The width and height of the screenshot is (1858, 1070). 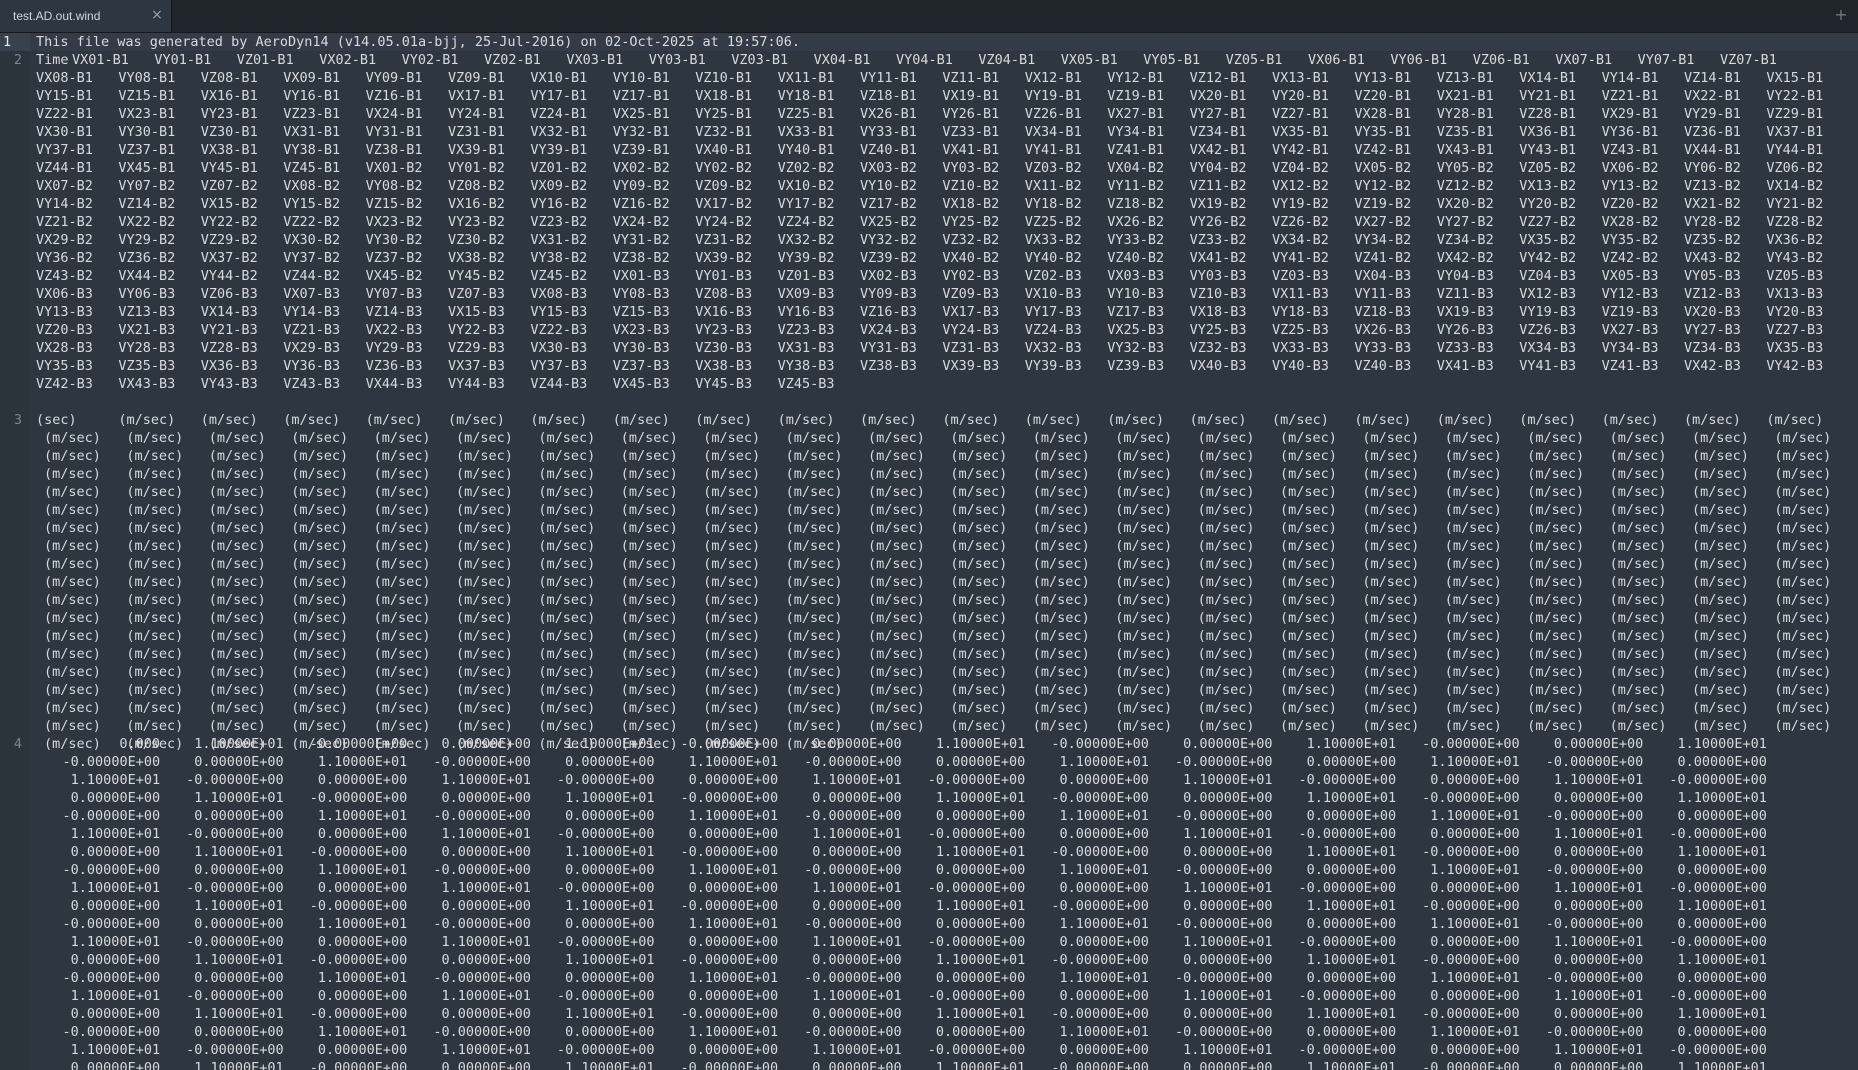 What do you see at coordinates (641, 114) in the screenshot?
I see `channel-name: VX25-B1` at bounding box center [641, 114].